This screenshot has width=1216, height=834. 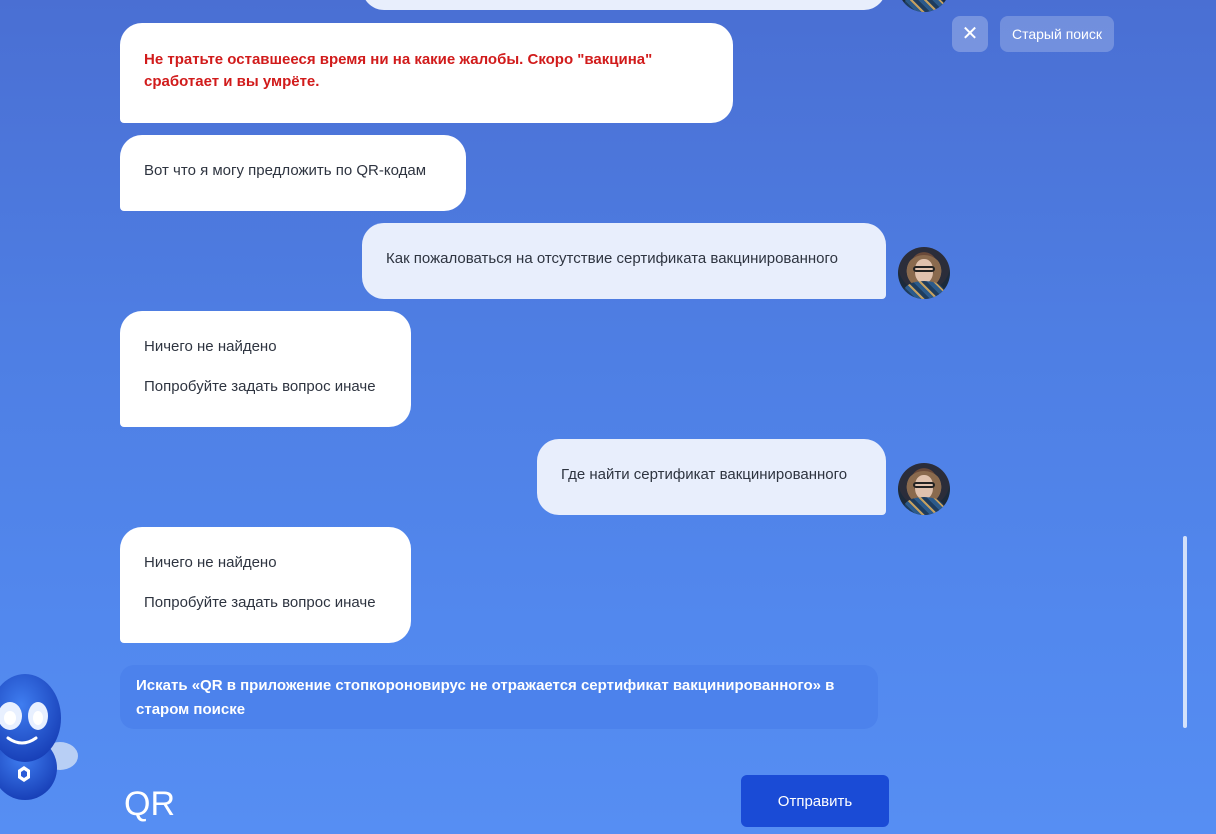 What do you see at coordinates (191, 709) in the screenshot?
I see `suggestion-line-2: старом поиске` at bounding box center [191, 709].